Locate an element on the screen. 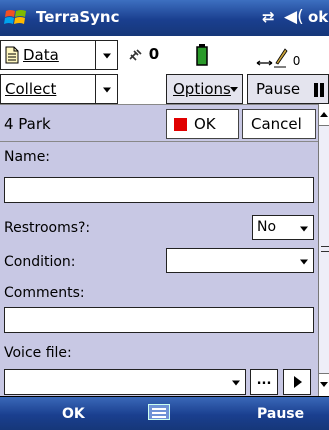  pause-button: Pause is located at coordinates (288, 89).